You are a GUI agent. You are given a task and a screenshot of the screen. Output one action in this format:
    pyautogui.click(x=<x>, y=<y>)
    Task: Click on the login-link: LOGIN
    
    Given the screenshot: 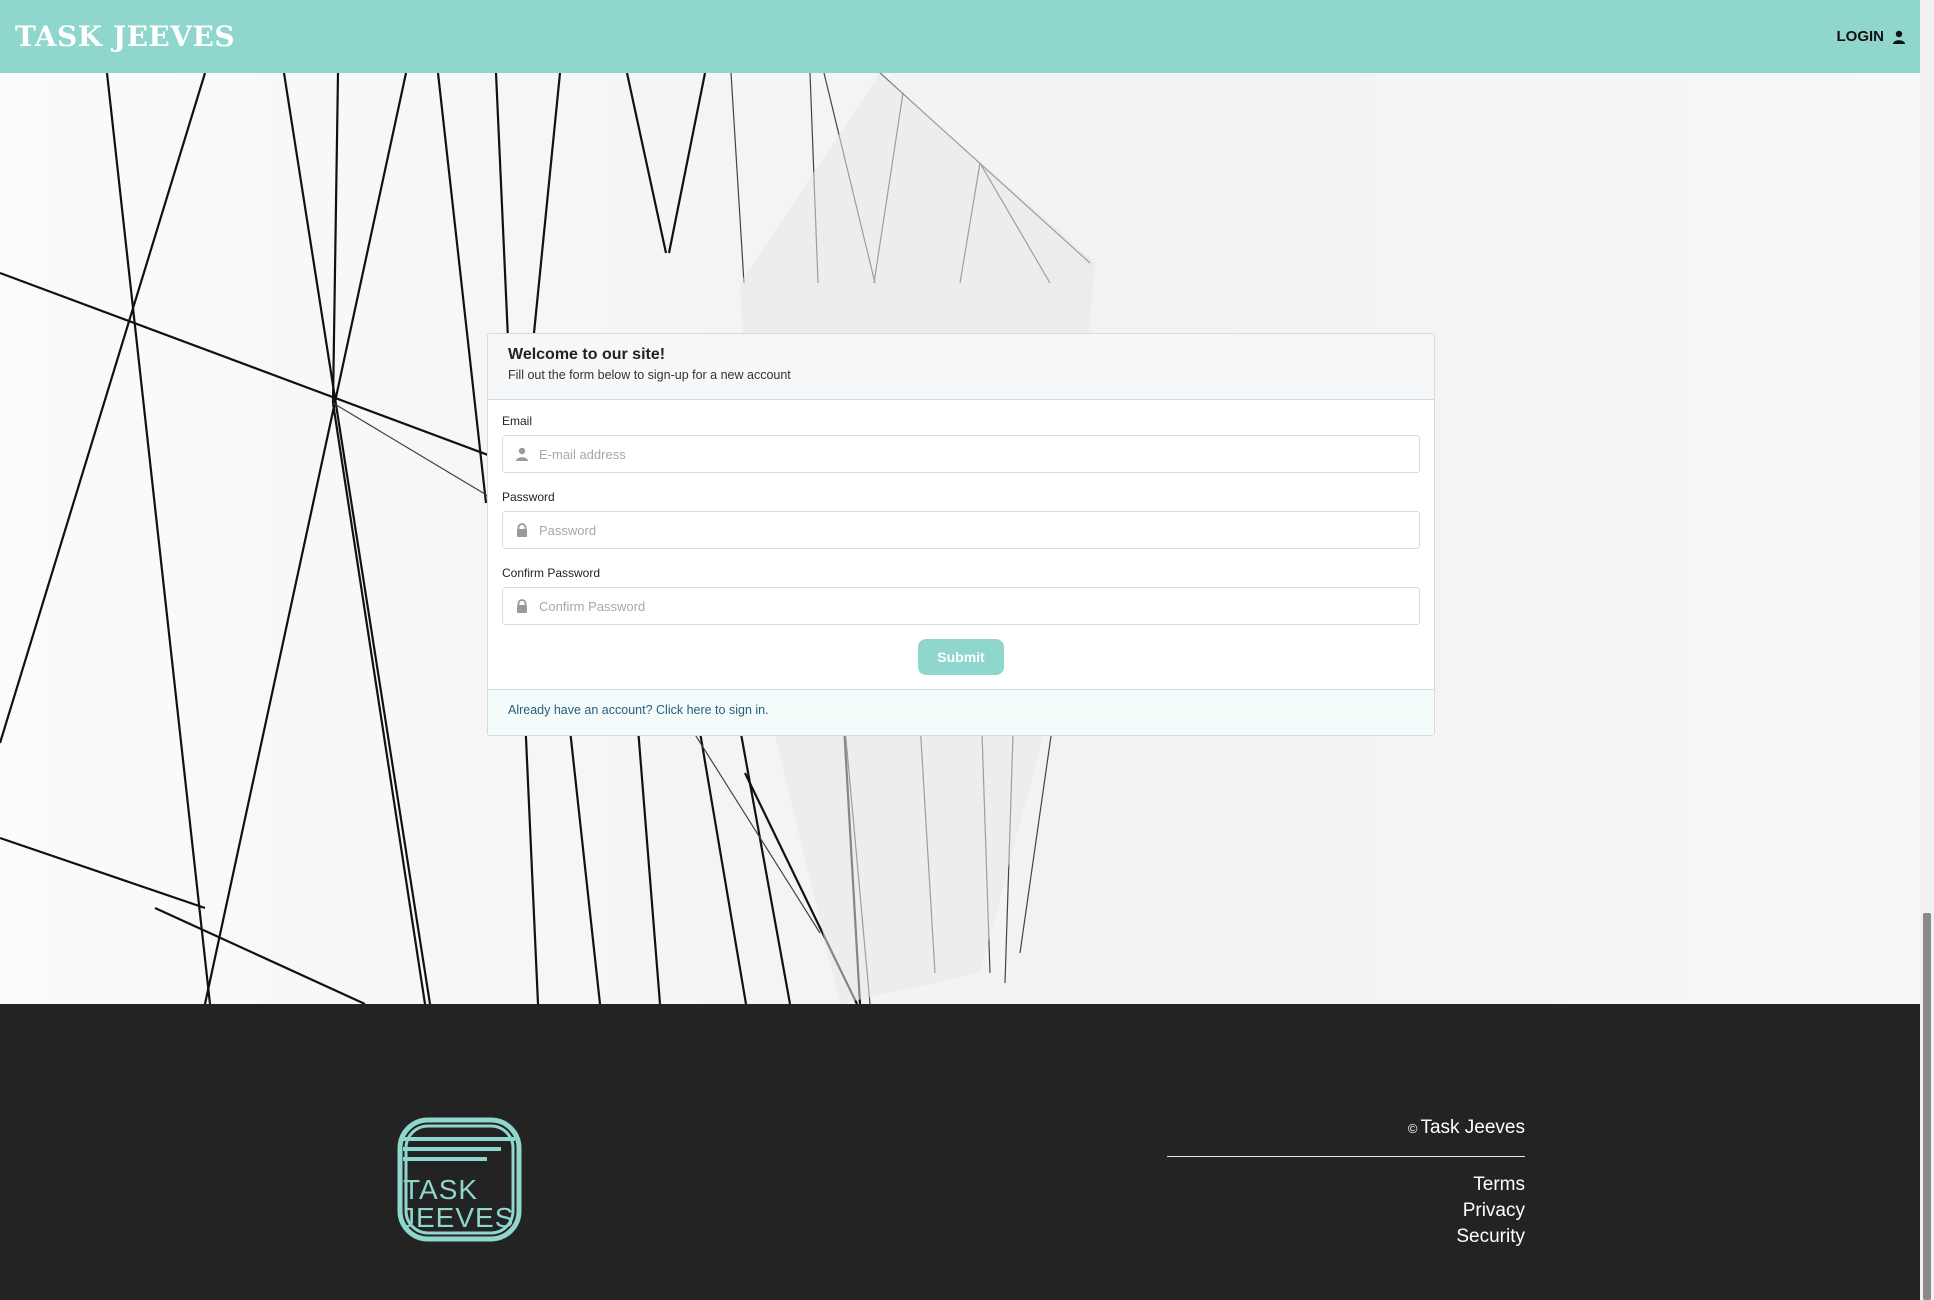 What is the action you would take?
    pyautogui.click(x=1872, y=36)
    